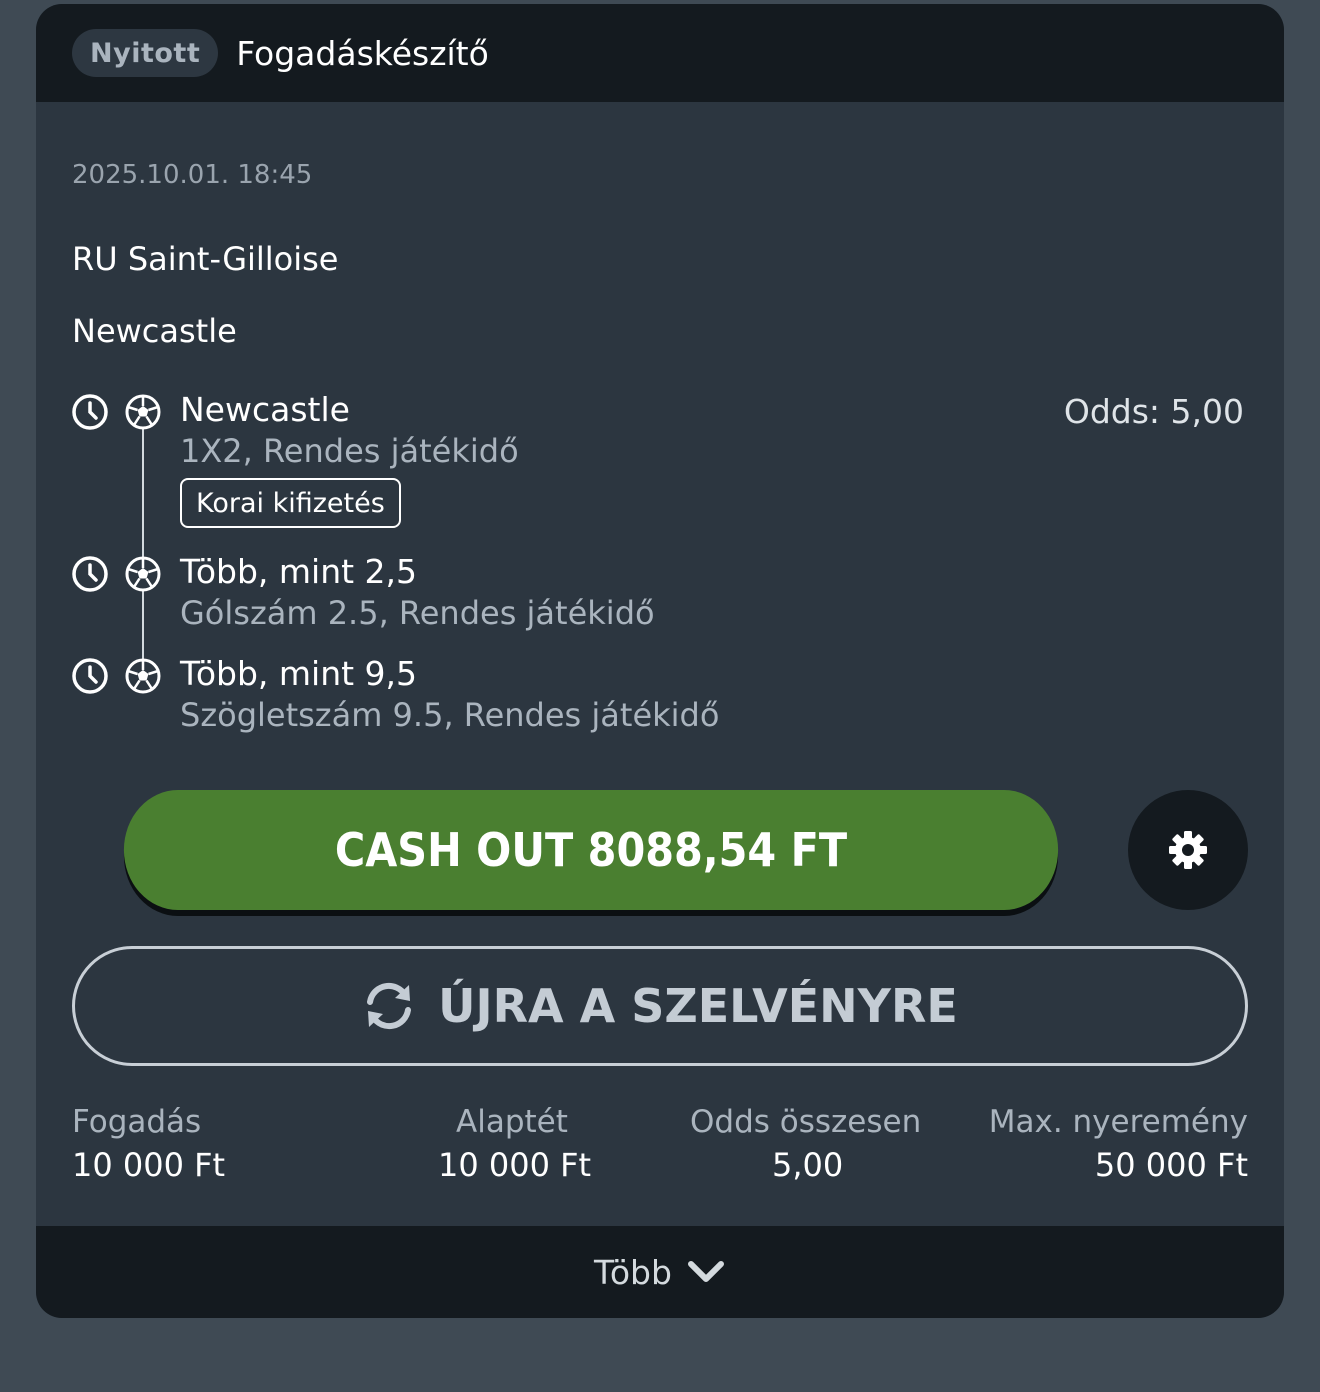 This screenshot has height=1392, width=1320. I want to click on selection-name: Több, mint 9,5, so click(299, 673).